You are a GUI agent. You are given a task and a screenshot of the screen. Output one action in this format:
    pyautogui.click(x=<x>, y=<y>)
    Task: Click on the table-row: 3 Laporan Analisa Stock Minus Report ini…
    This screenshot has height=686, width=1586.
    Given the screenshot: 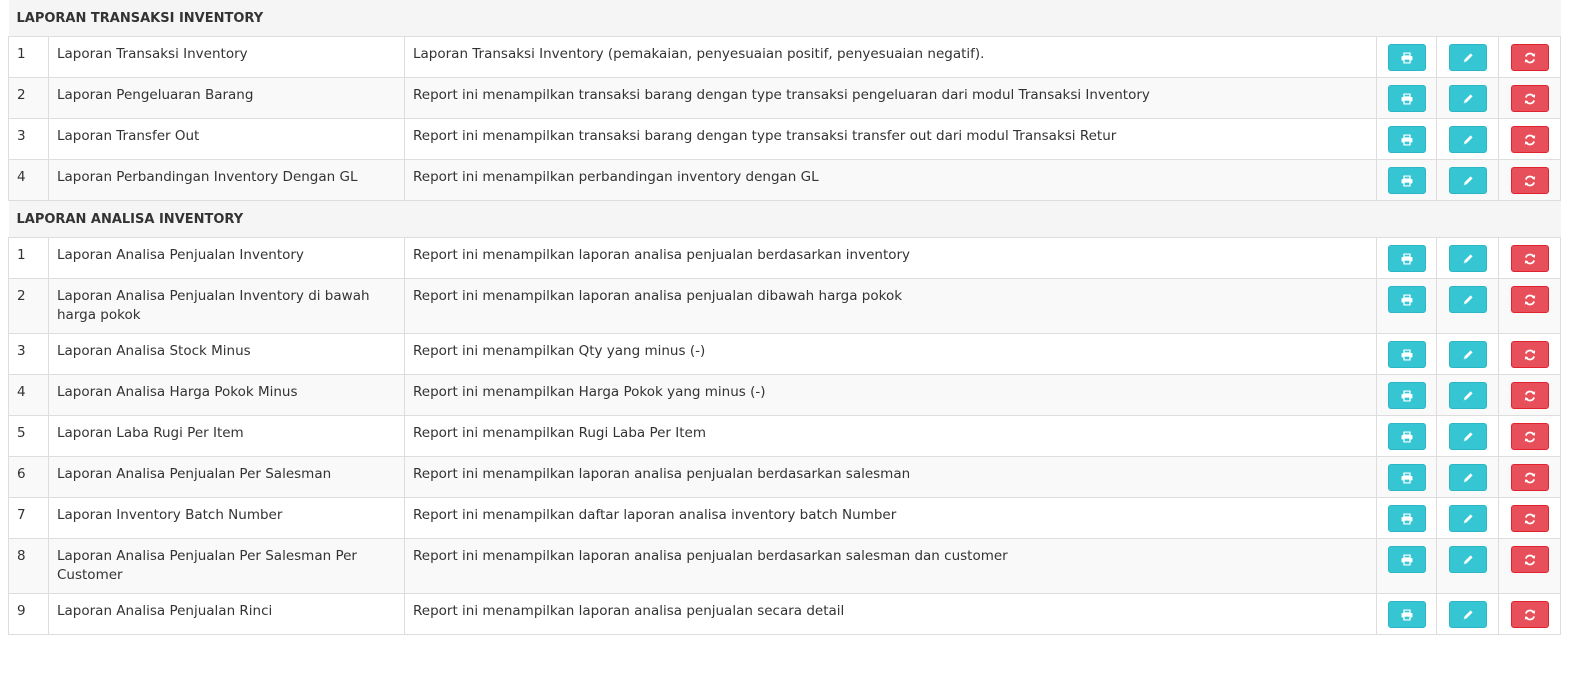 What is the action you would take?
    pyautogui.click(x=785, y=354)
    